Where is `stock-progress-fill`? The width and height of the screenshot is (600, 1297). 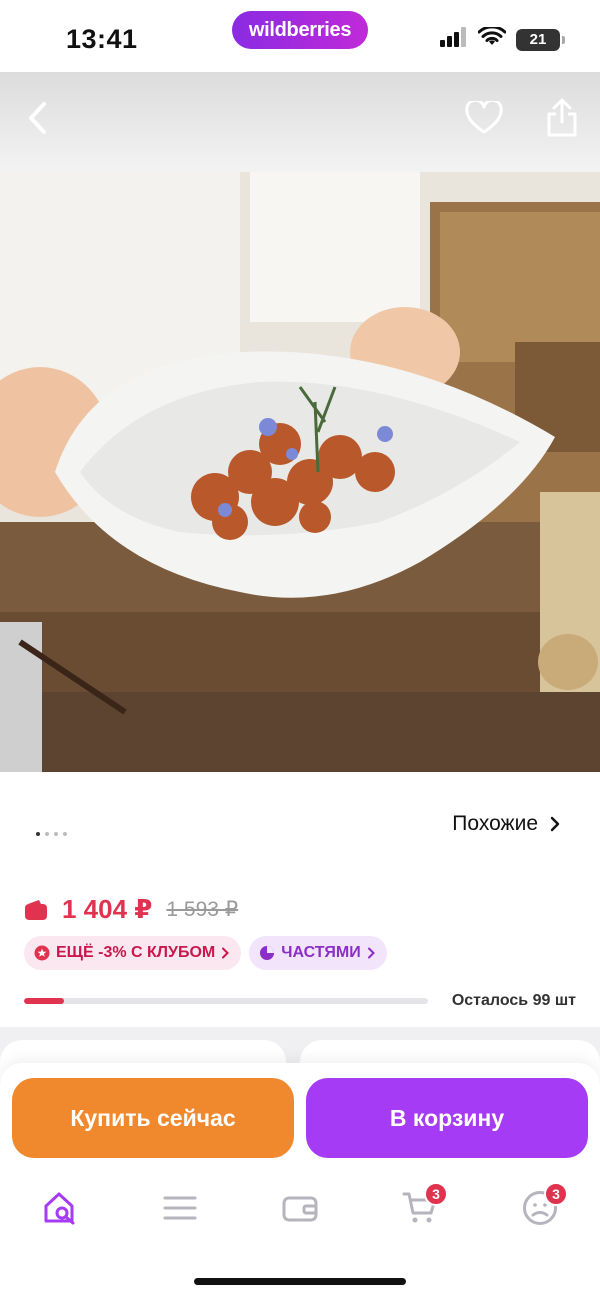
stock-progress-fill is located at coordinates (44, 1001).